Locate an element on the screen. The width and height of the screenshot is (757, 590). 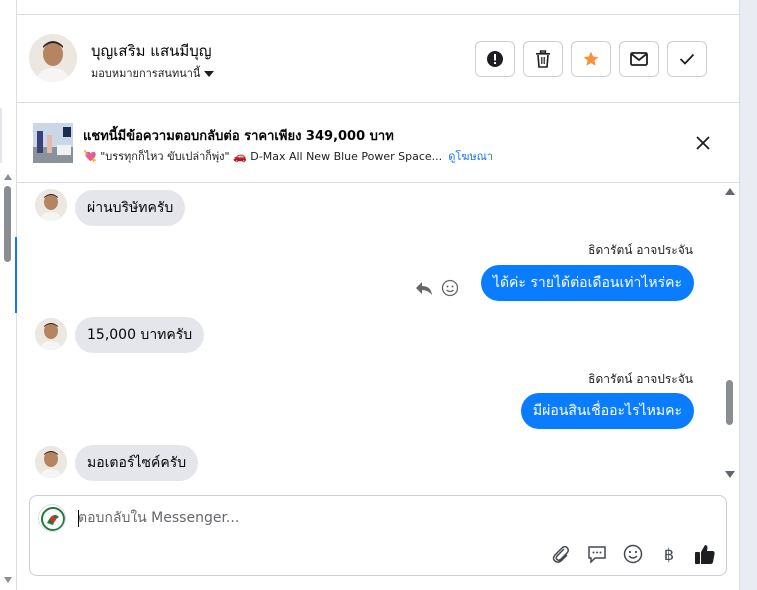
right-pane-edge is located at coordinates (748, 295).